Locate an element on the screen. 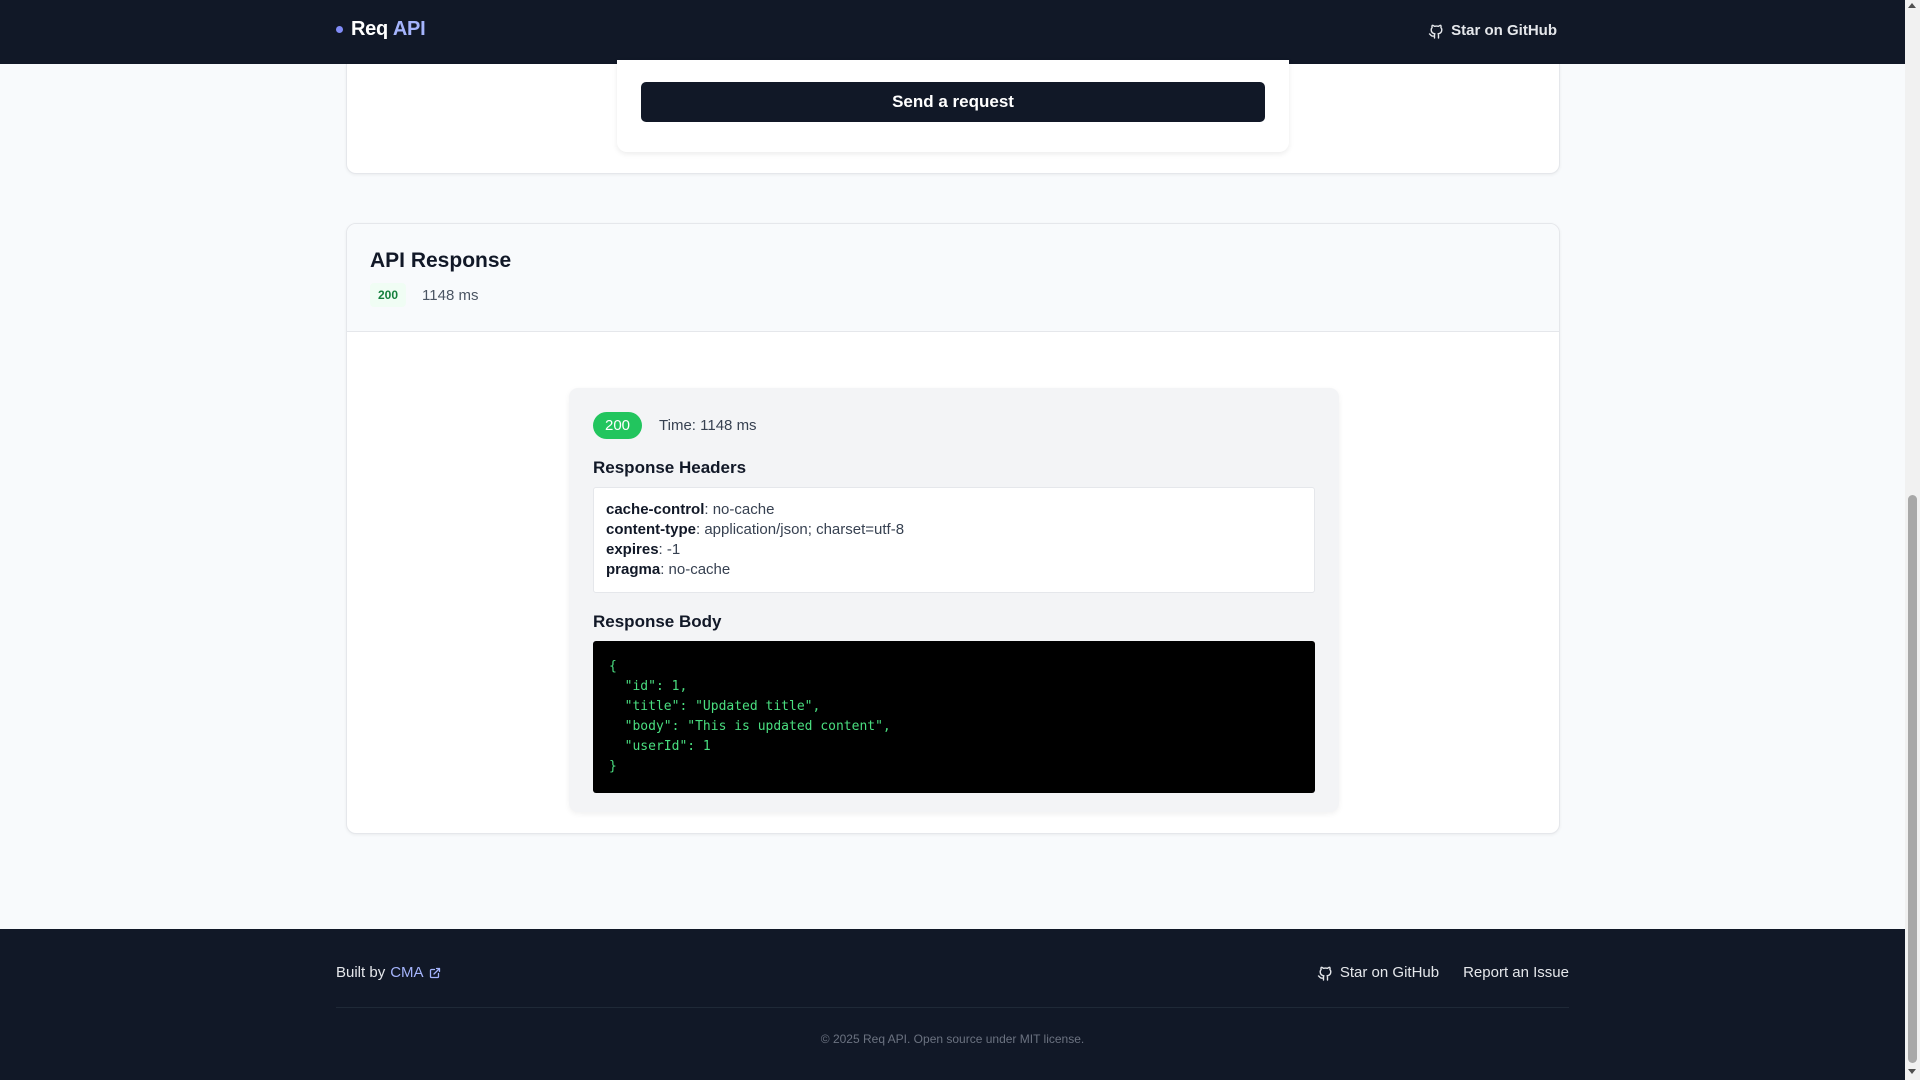 Image resolution: width=1920 pixels, height=1080 pixels. code-line: "body": "This is updated content", is located at coordinates (750, 726).